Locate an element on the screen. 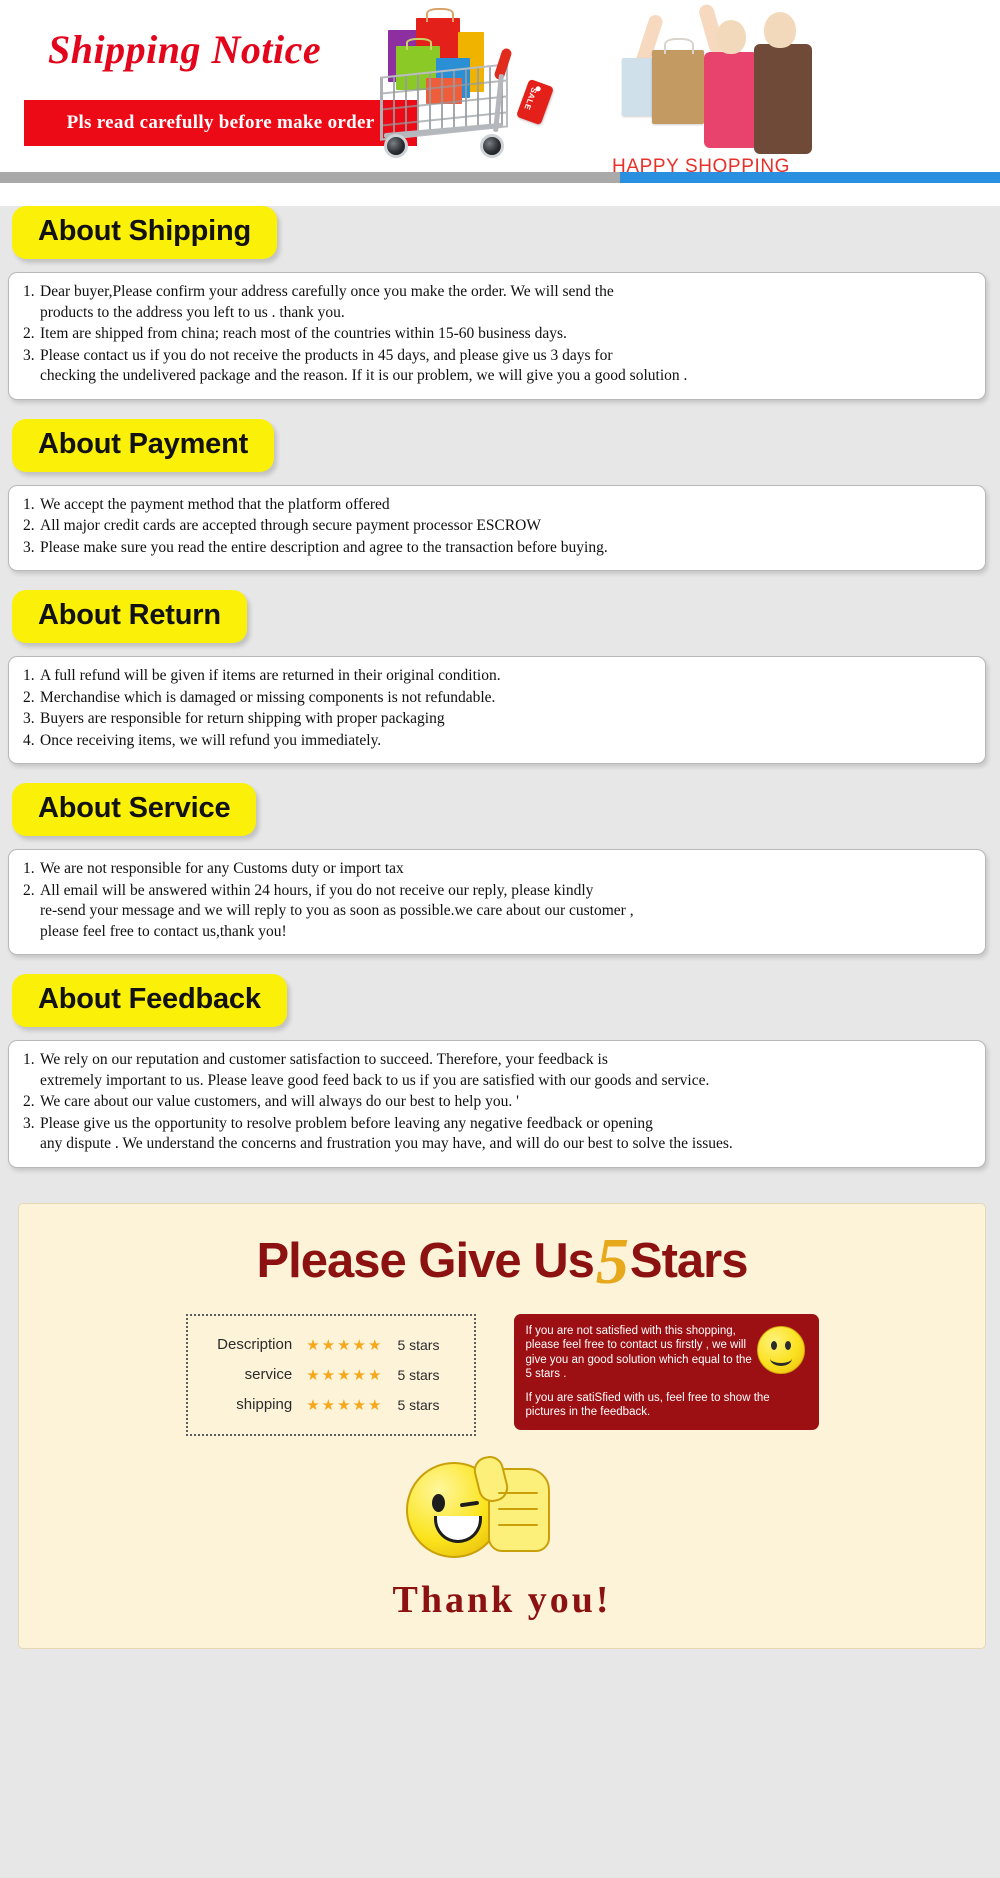 This screenshot has height=1878, width=1000. section-badge: About Return is located at coordinates (129, 616).